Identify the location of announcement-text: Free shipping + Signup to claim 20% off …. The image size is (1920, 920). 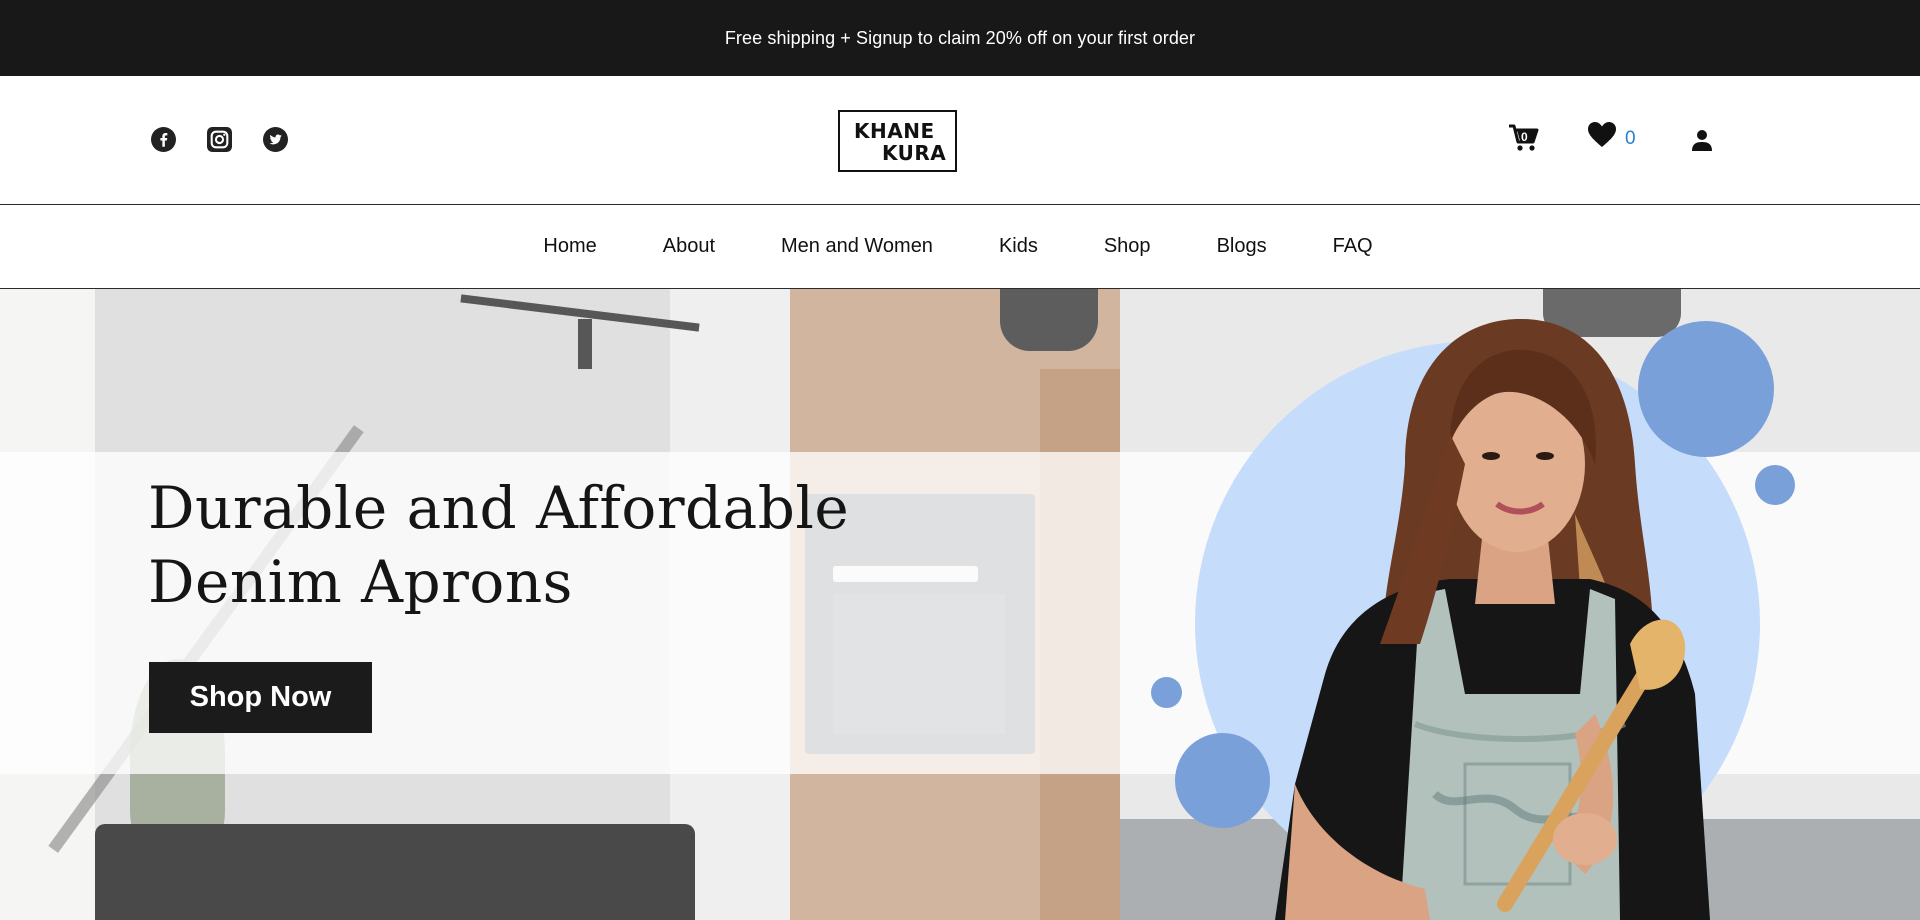
(960, 37).